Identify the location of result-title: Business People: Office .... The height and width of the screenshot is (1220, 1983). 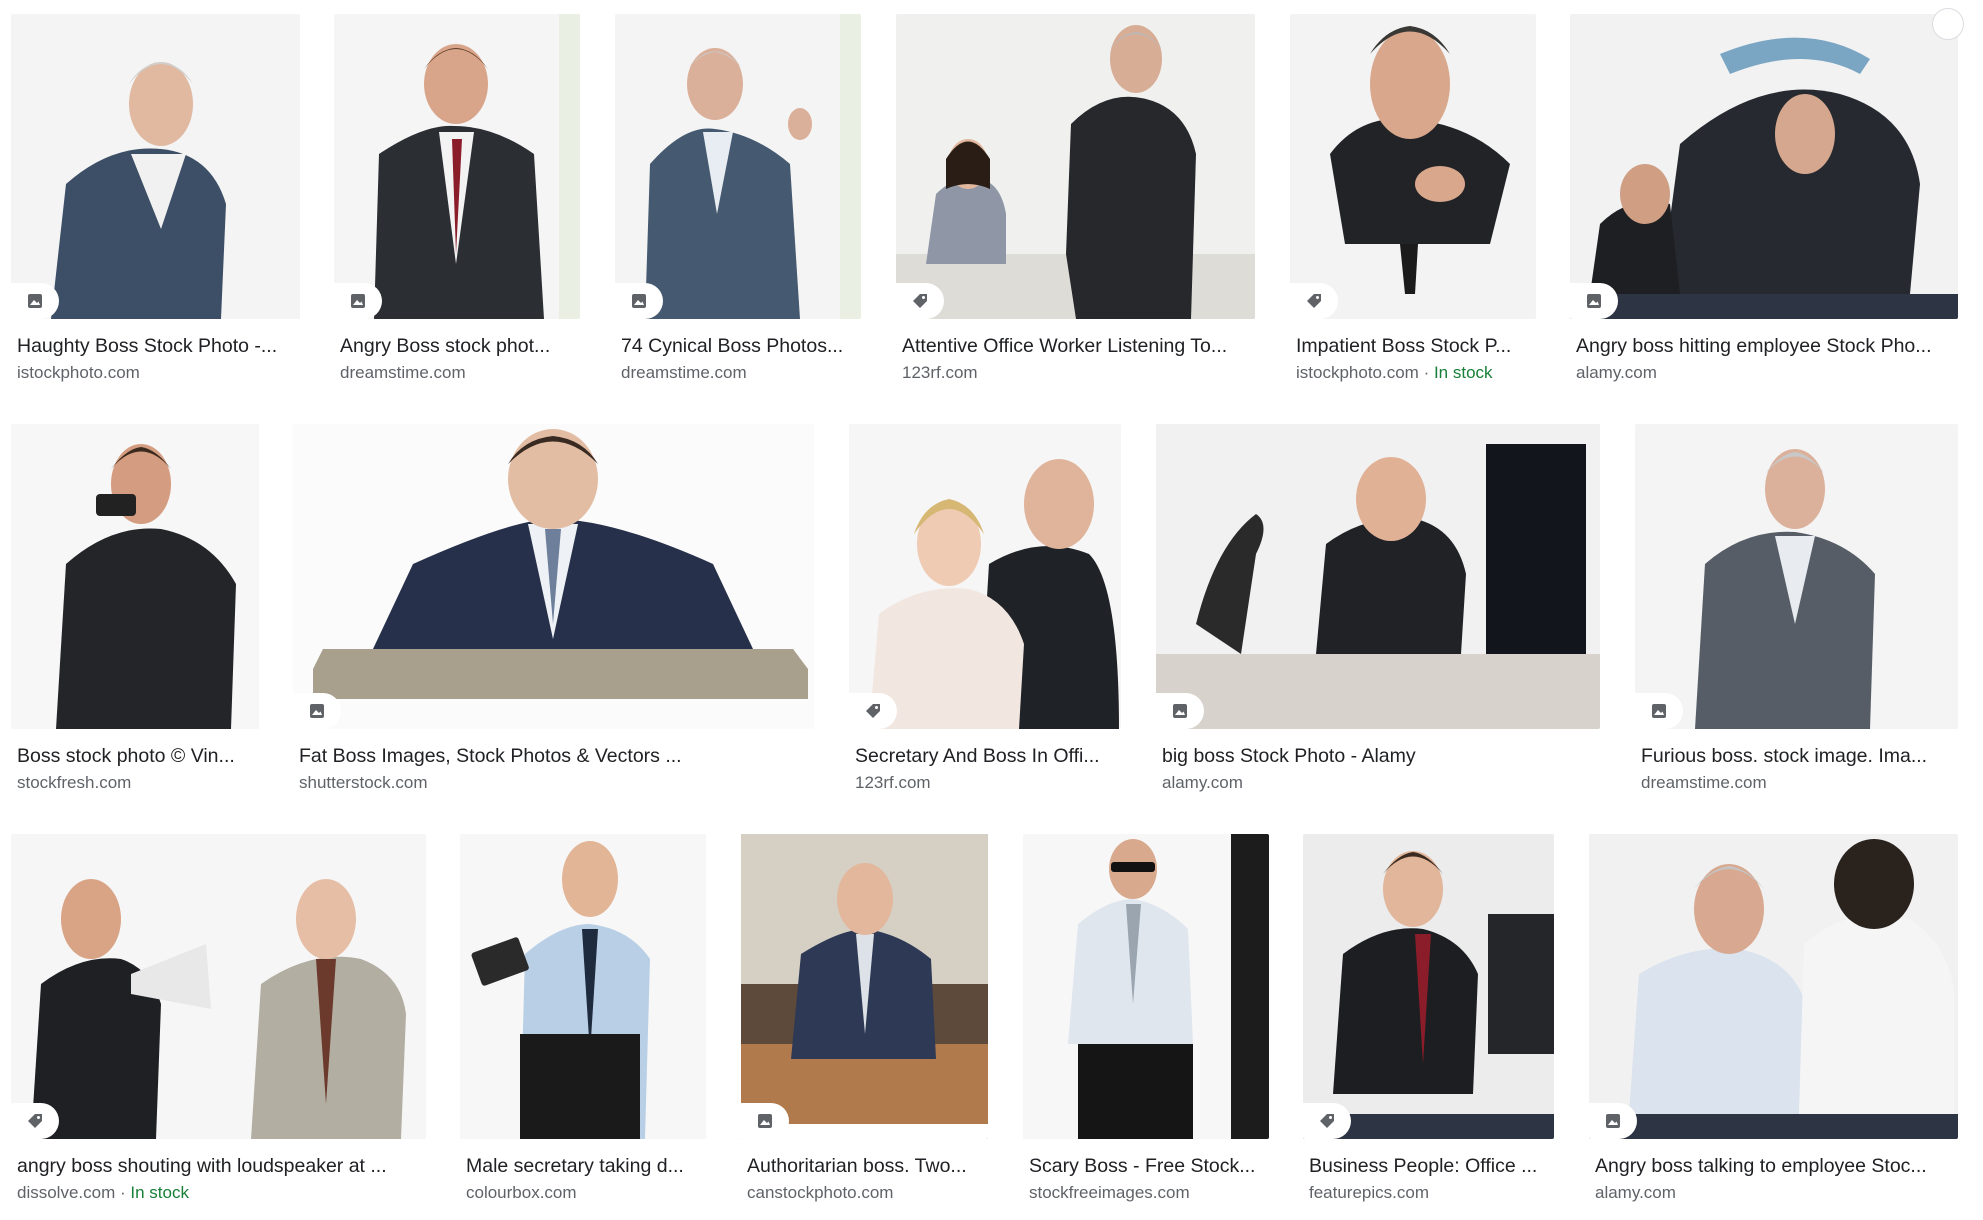
(1428, 1166).